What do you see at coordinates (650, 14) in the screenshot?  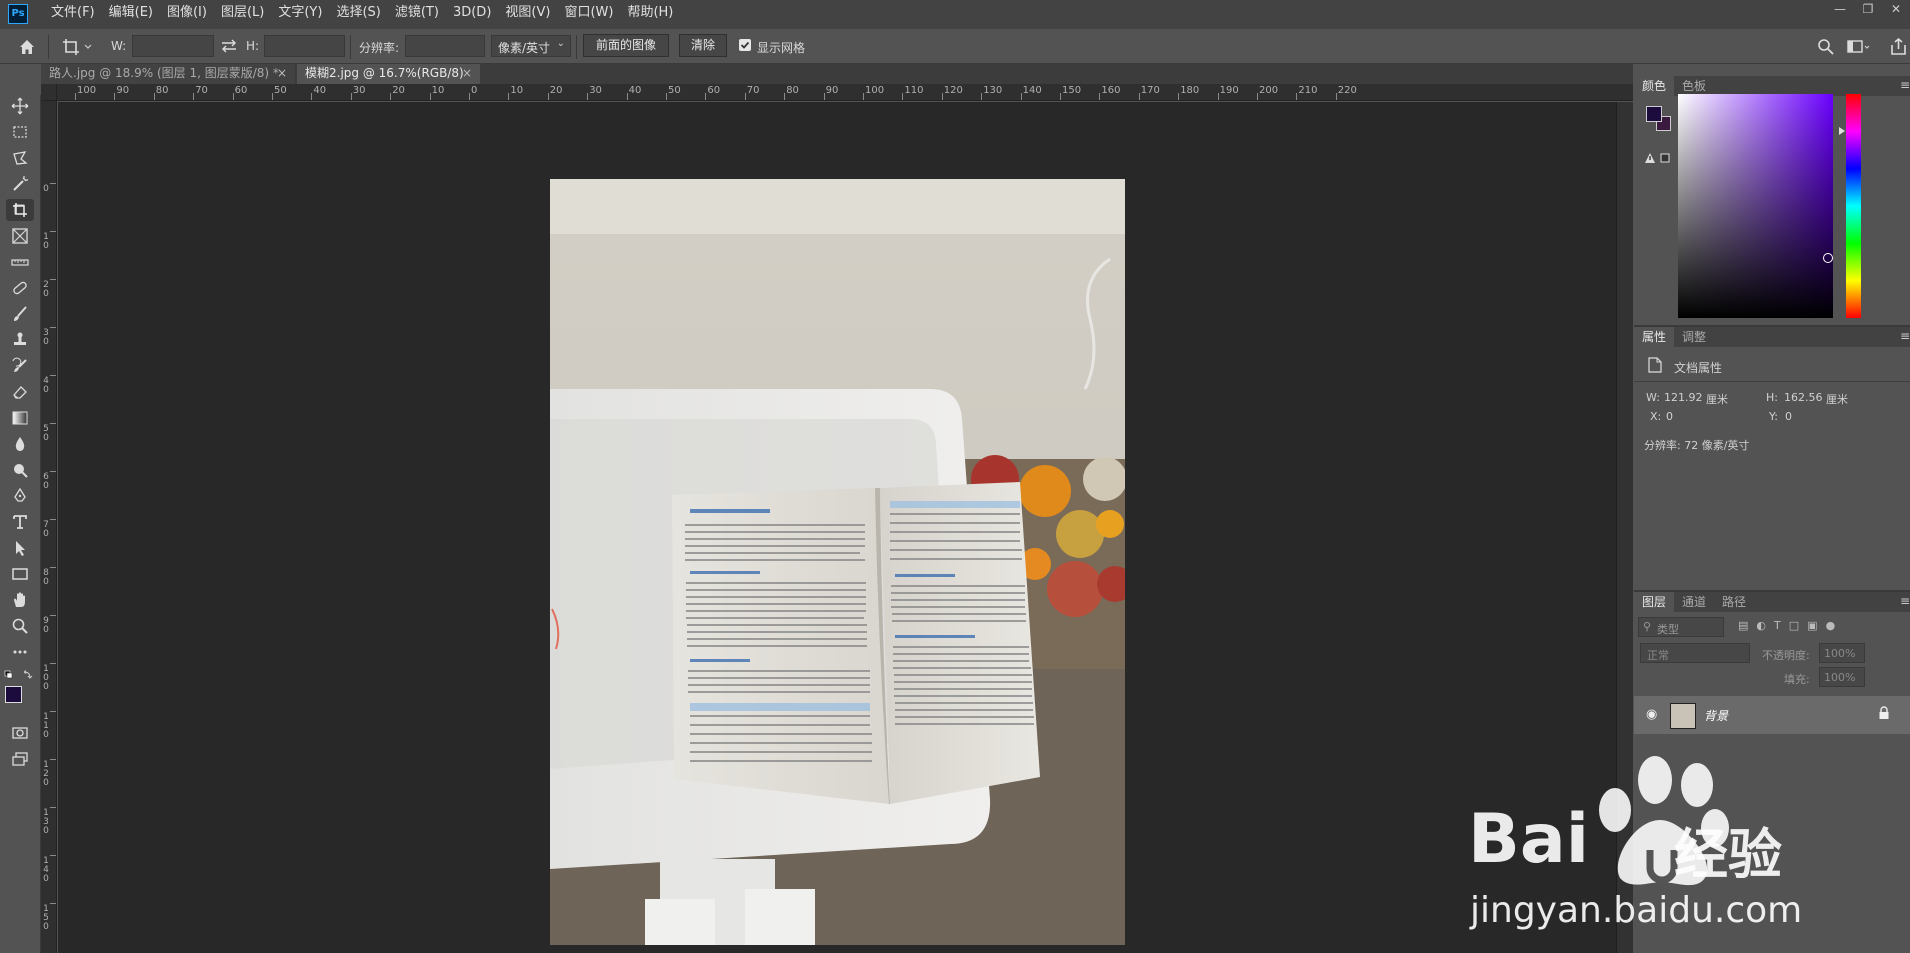 I see `menu-item-10: 帮助(H)` at bounding box center [650, 14].